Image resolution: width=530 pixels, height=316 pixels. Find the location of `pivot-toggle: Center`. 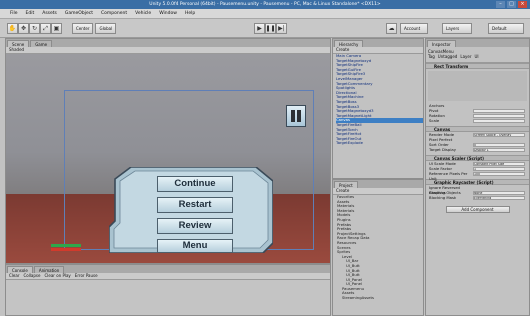

pivot-toggle: Center is located at coordinates (83, 28).